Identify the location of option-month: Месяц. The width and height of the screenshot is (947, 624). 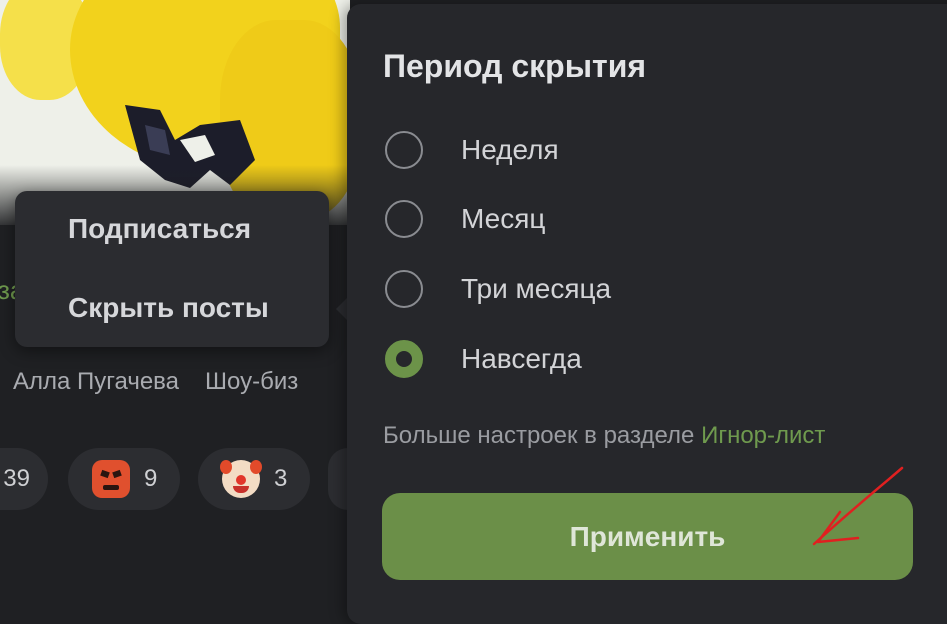
(585, 219).